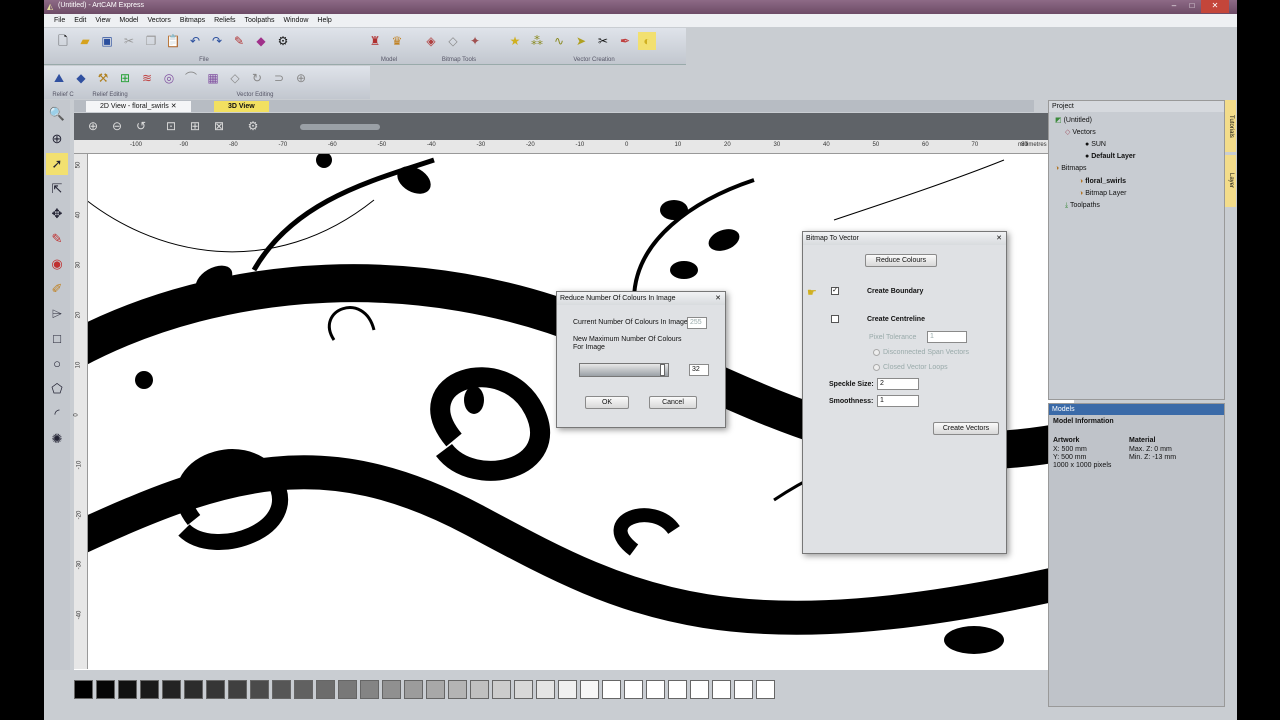 The height and width of the screenshot is (720, 1280). Describe the element at coordinates (603, 41) in the screenshot. I see `vector-cut-icon: ✂` at that location.